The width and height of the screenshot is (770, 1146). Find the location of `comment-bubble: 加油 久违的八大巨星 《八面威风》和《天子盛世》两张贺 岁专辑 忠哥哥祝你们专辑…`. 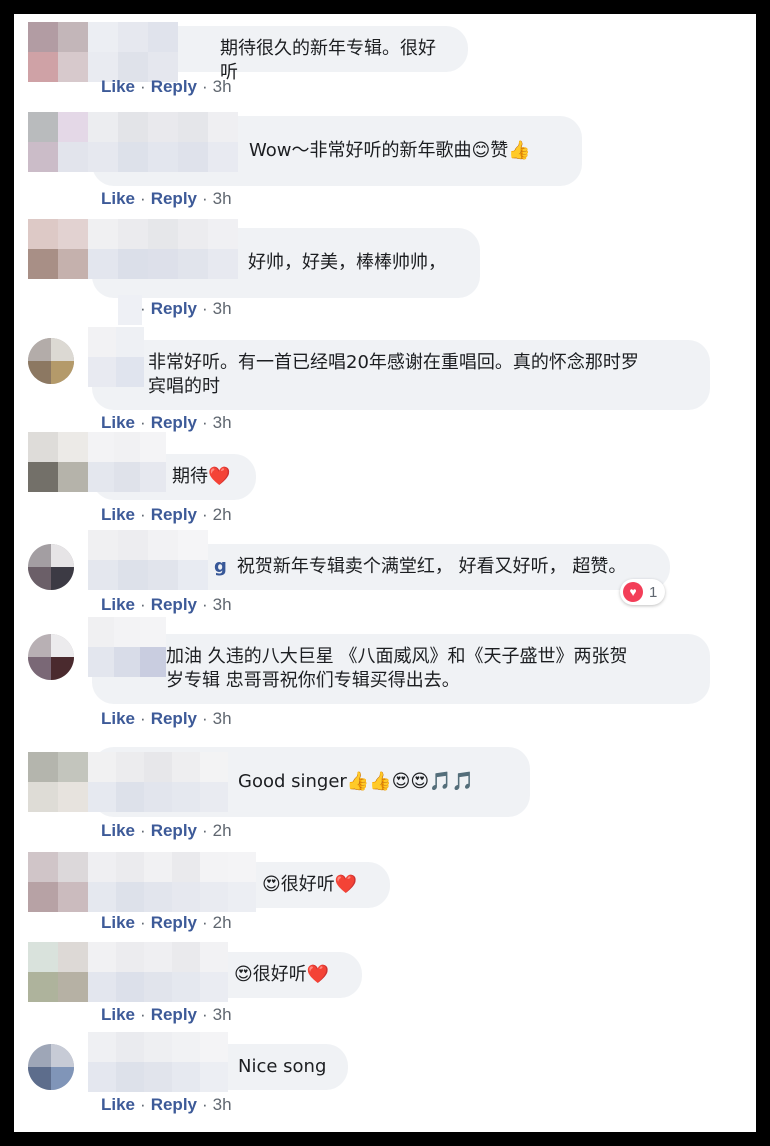

comment-bubble: 加油 久违的八大巨星 《八面威风》和《天子盛世》两张贺 岁专辑 忠哥哥祝你们专辑… is located at coordinates (401, 669).